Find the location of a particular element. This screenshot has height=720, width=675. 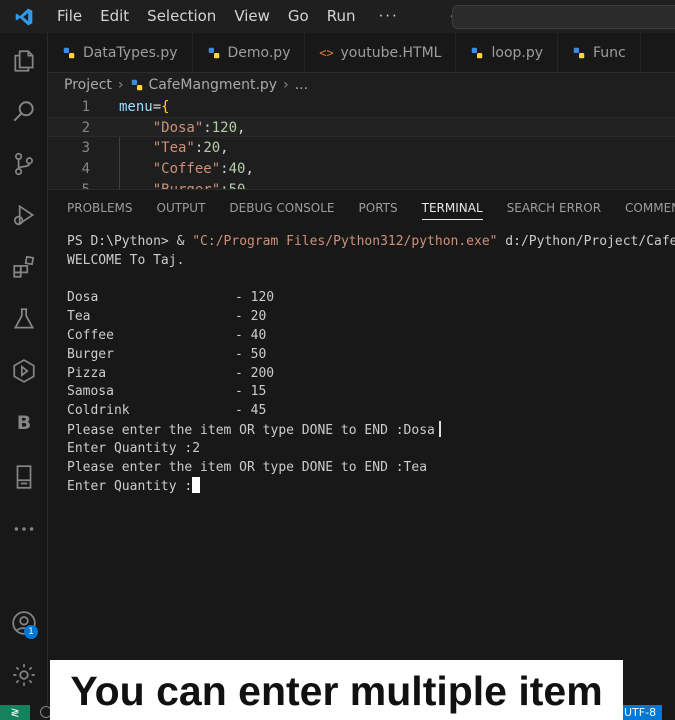

brace: { is located at coordinates (165, 107).